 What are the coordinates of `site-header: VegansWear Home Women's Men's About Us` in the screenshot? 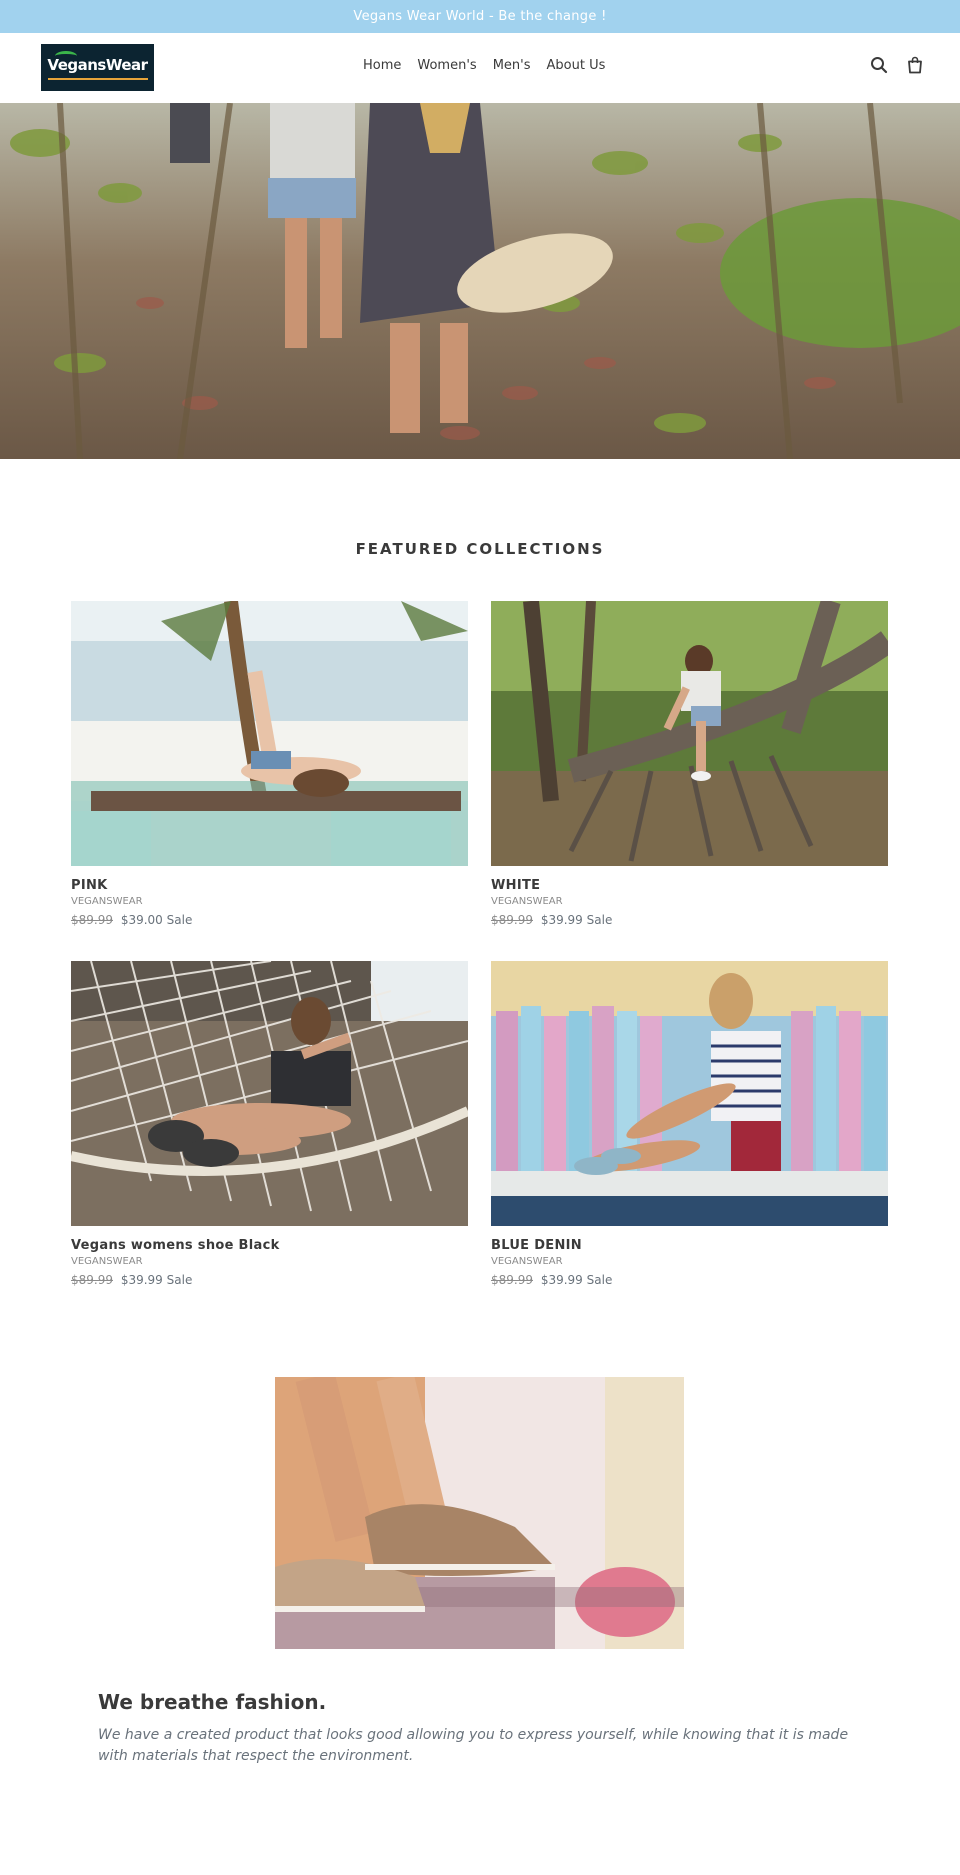 It's located at (480, 68).